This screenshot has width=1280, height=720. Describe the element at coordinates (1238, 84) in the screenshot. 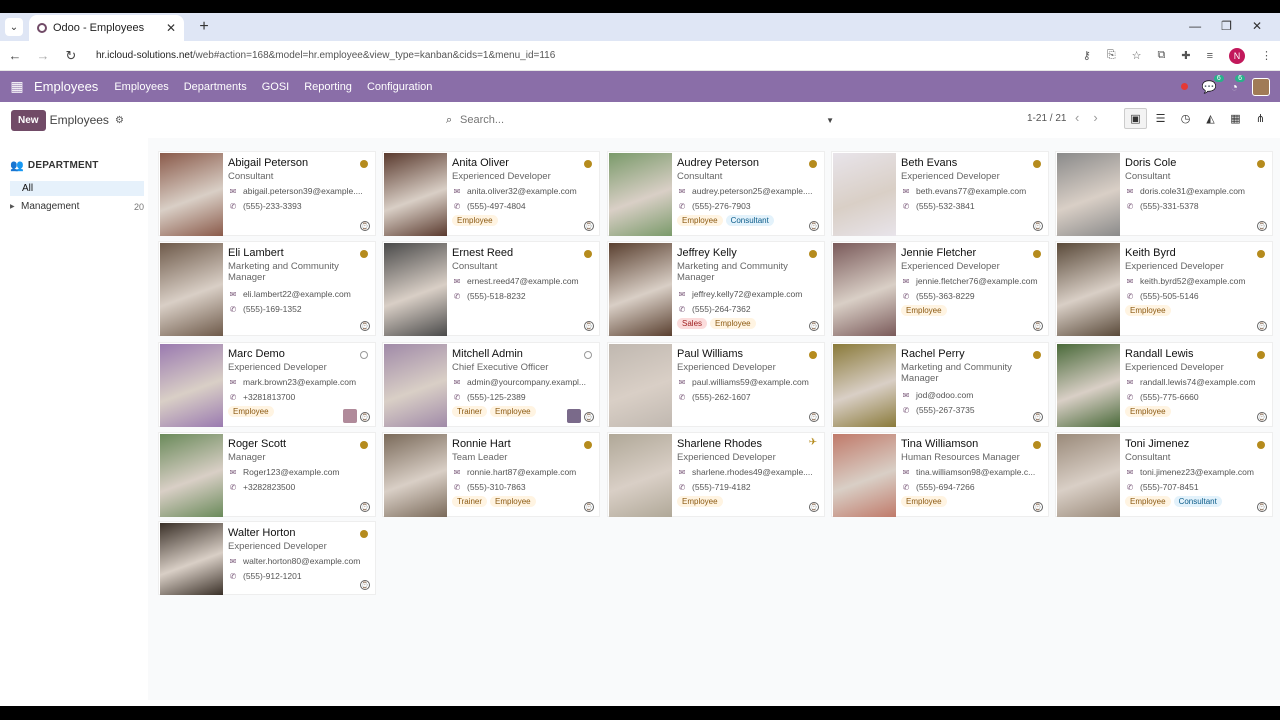

I see `activity-clock-icon: ◔ 6` at that location.